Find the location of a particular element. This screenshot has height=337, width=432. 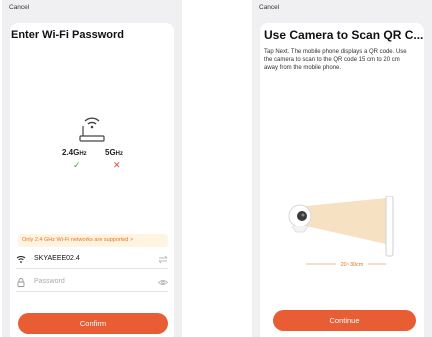

band-2g-label: 2.4GHz is located at coordinates (74, 152).